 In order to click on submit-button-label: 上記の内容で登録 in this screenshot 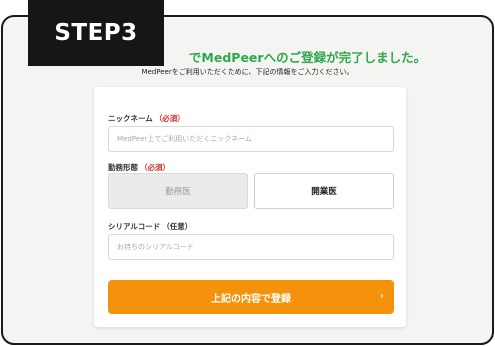, I will do `click(251, 299)`.